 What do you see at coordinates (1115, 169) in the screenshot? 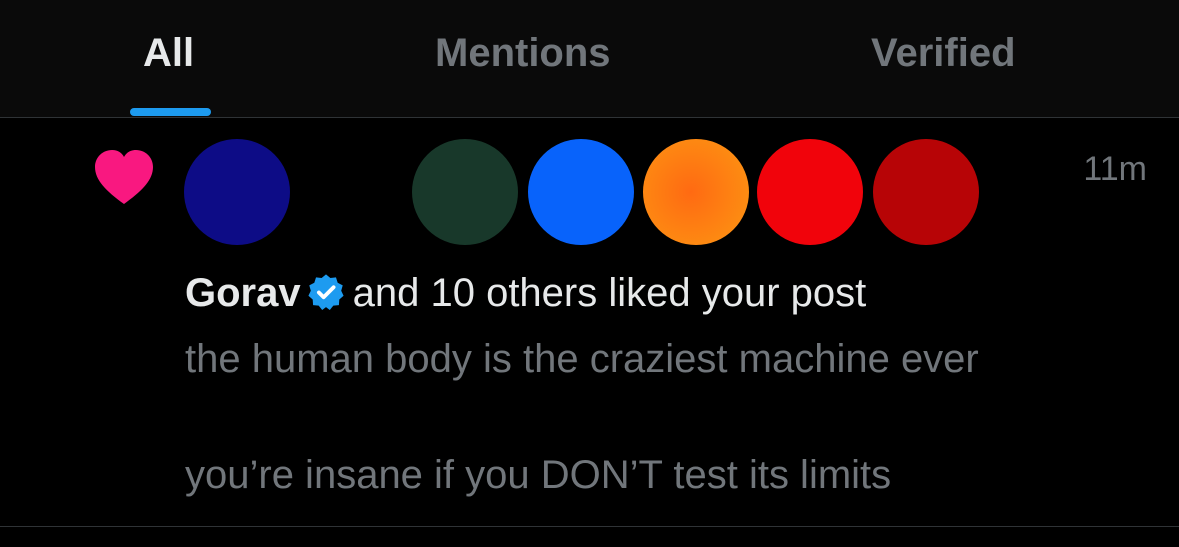
I see `timestamp: 11m` at bounding box center [1115, 169].